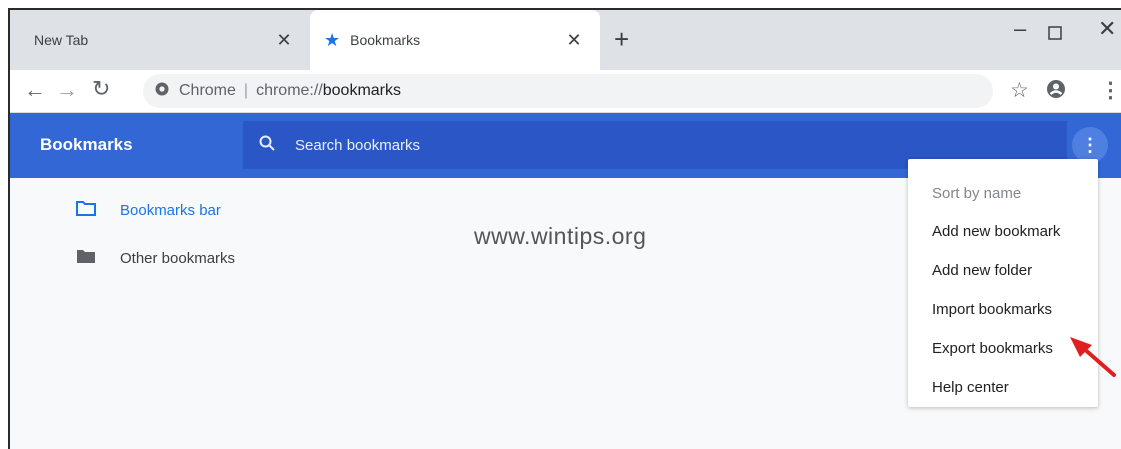 Image resolution: width=1121 pixels, height=449 pixels. I want to click on tab-new-tab: New Tab ✕, so click(160, 40).